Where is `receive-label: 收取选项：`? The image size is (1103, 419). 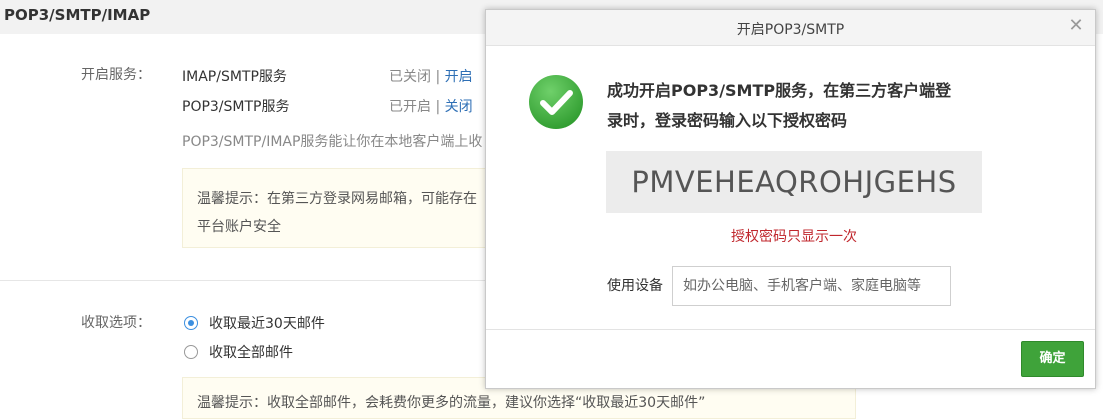
receive-label: 收取选项： is located at coordinates (116, 323).